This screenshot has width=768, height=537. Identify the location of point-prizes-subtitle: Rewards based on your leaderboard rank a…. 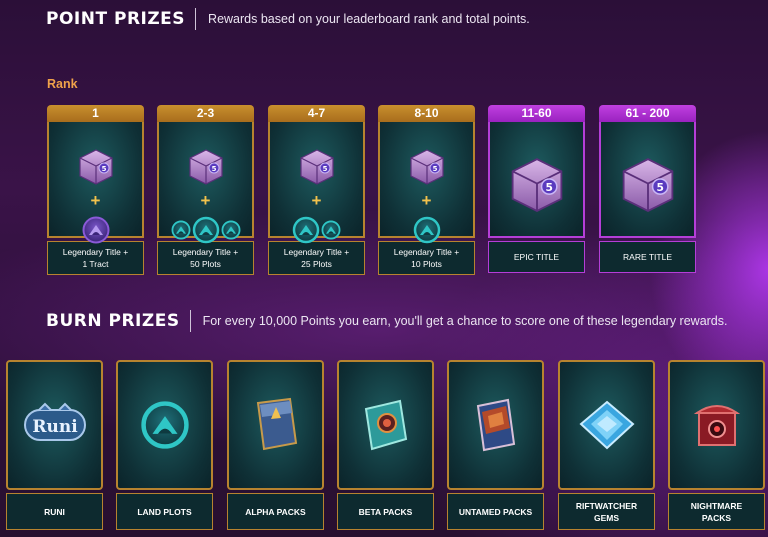
(369, 19).